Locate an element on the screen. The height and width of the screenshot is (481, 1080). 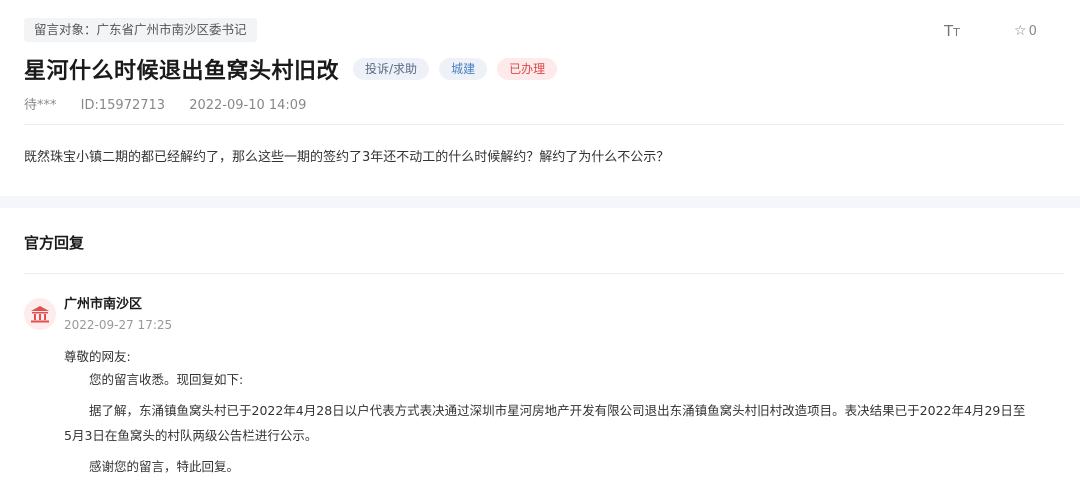
reply-closing: 感谢您的留言，特此回复。 is located at coordinates (164, 466).